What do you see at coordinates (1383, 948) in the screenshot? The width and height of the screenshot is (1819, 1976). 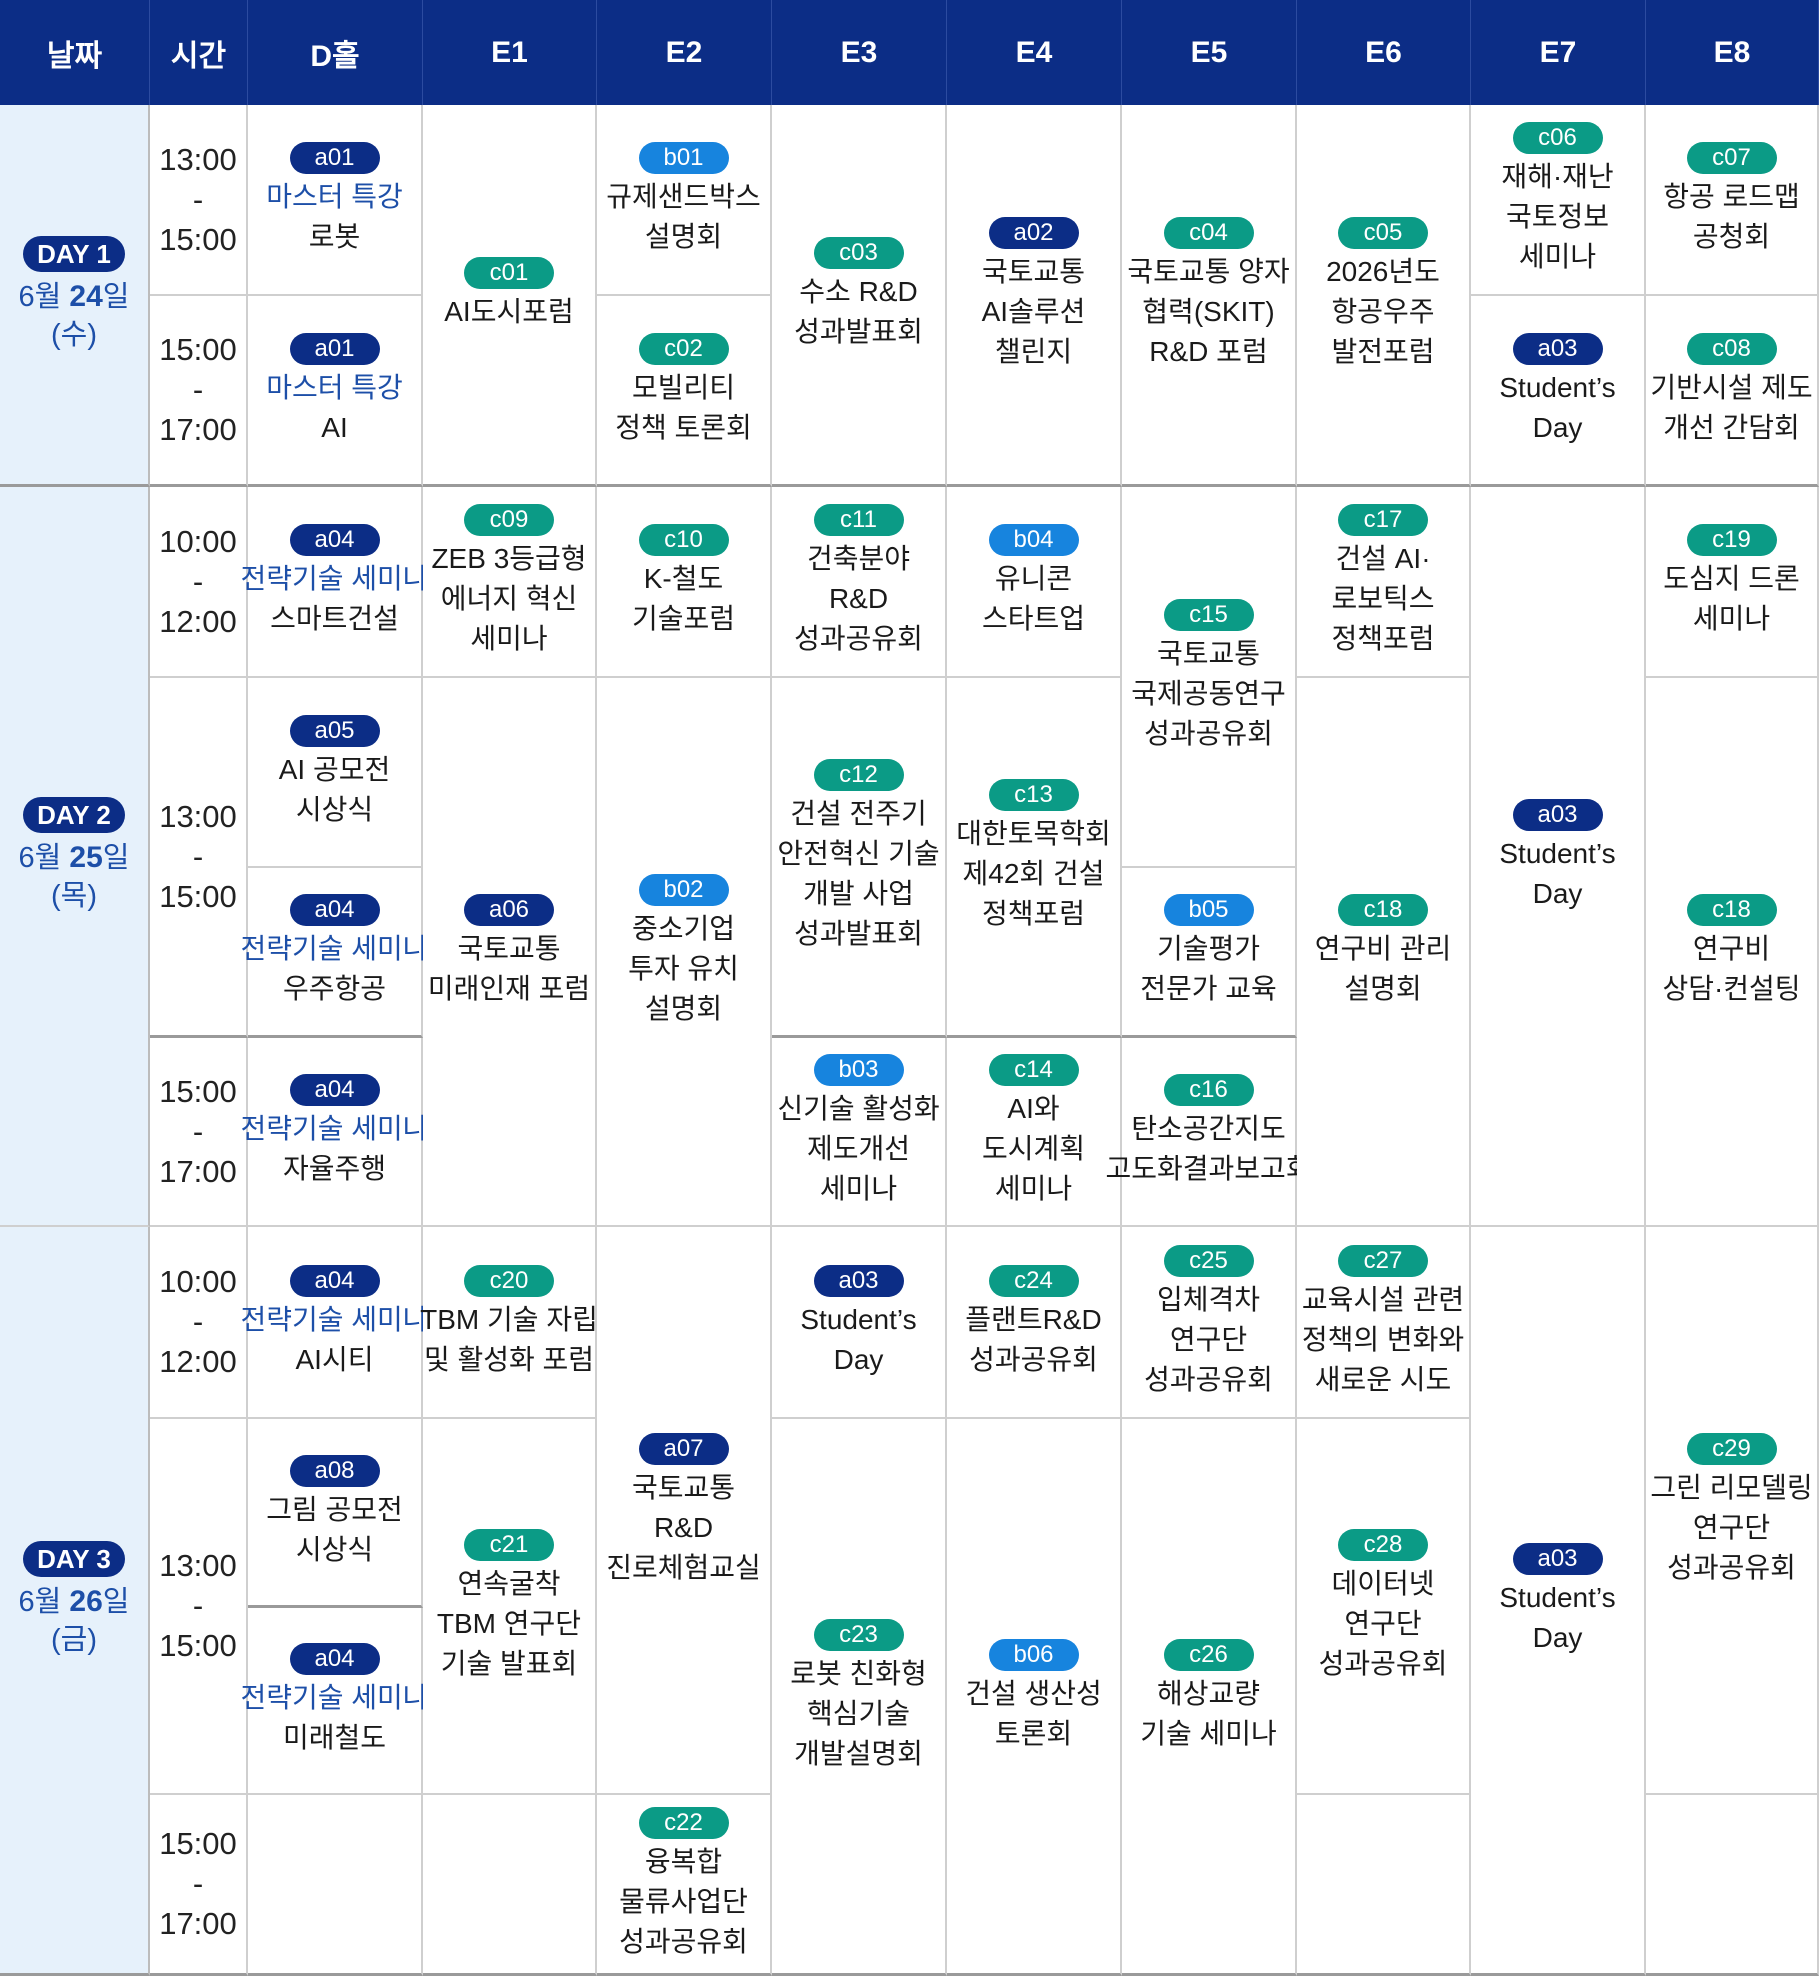 I see `session-title-line: 연구비 관리` at bounding box center [1383, 948].